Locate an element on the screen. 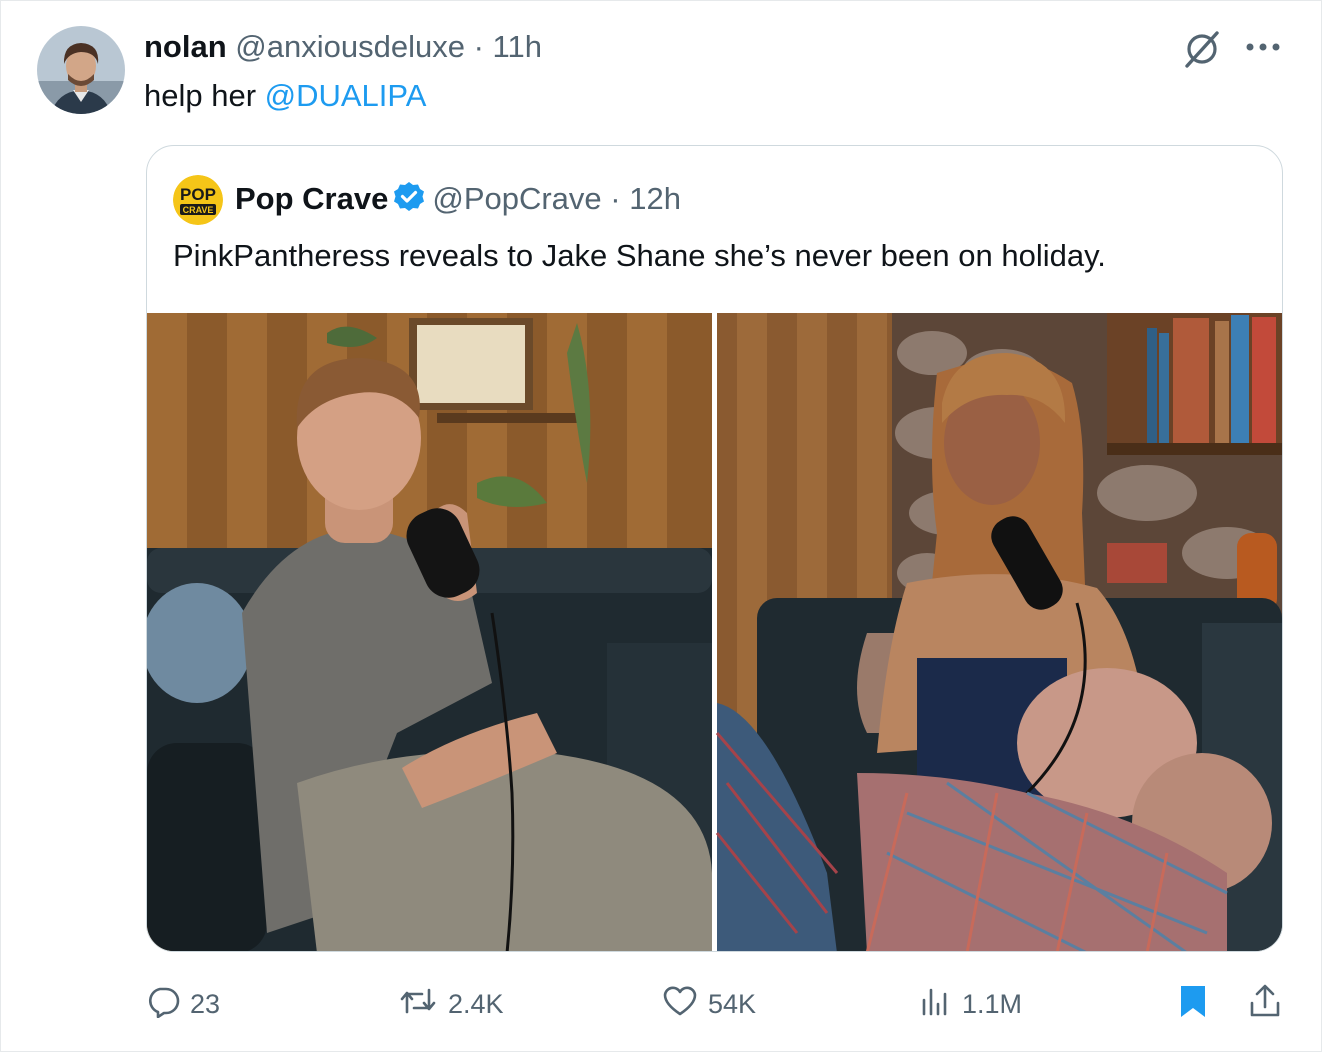 The image size is (1324, 1054). reply-count: 23 is located at coordinates (205, 1003).